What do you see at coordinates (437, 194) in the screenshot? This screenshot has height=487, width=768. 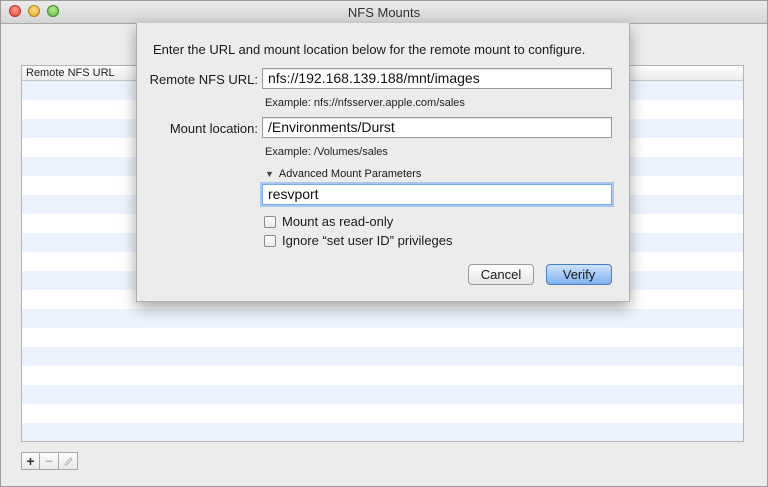 I see `advanced-parameters-field: resvport` at bounding box center [437, 194].